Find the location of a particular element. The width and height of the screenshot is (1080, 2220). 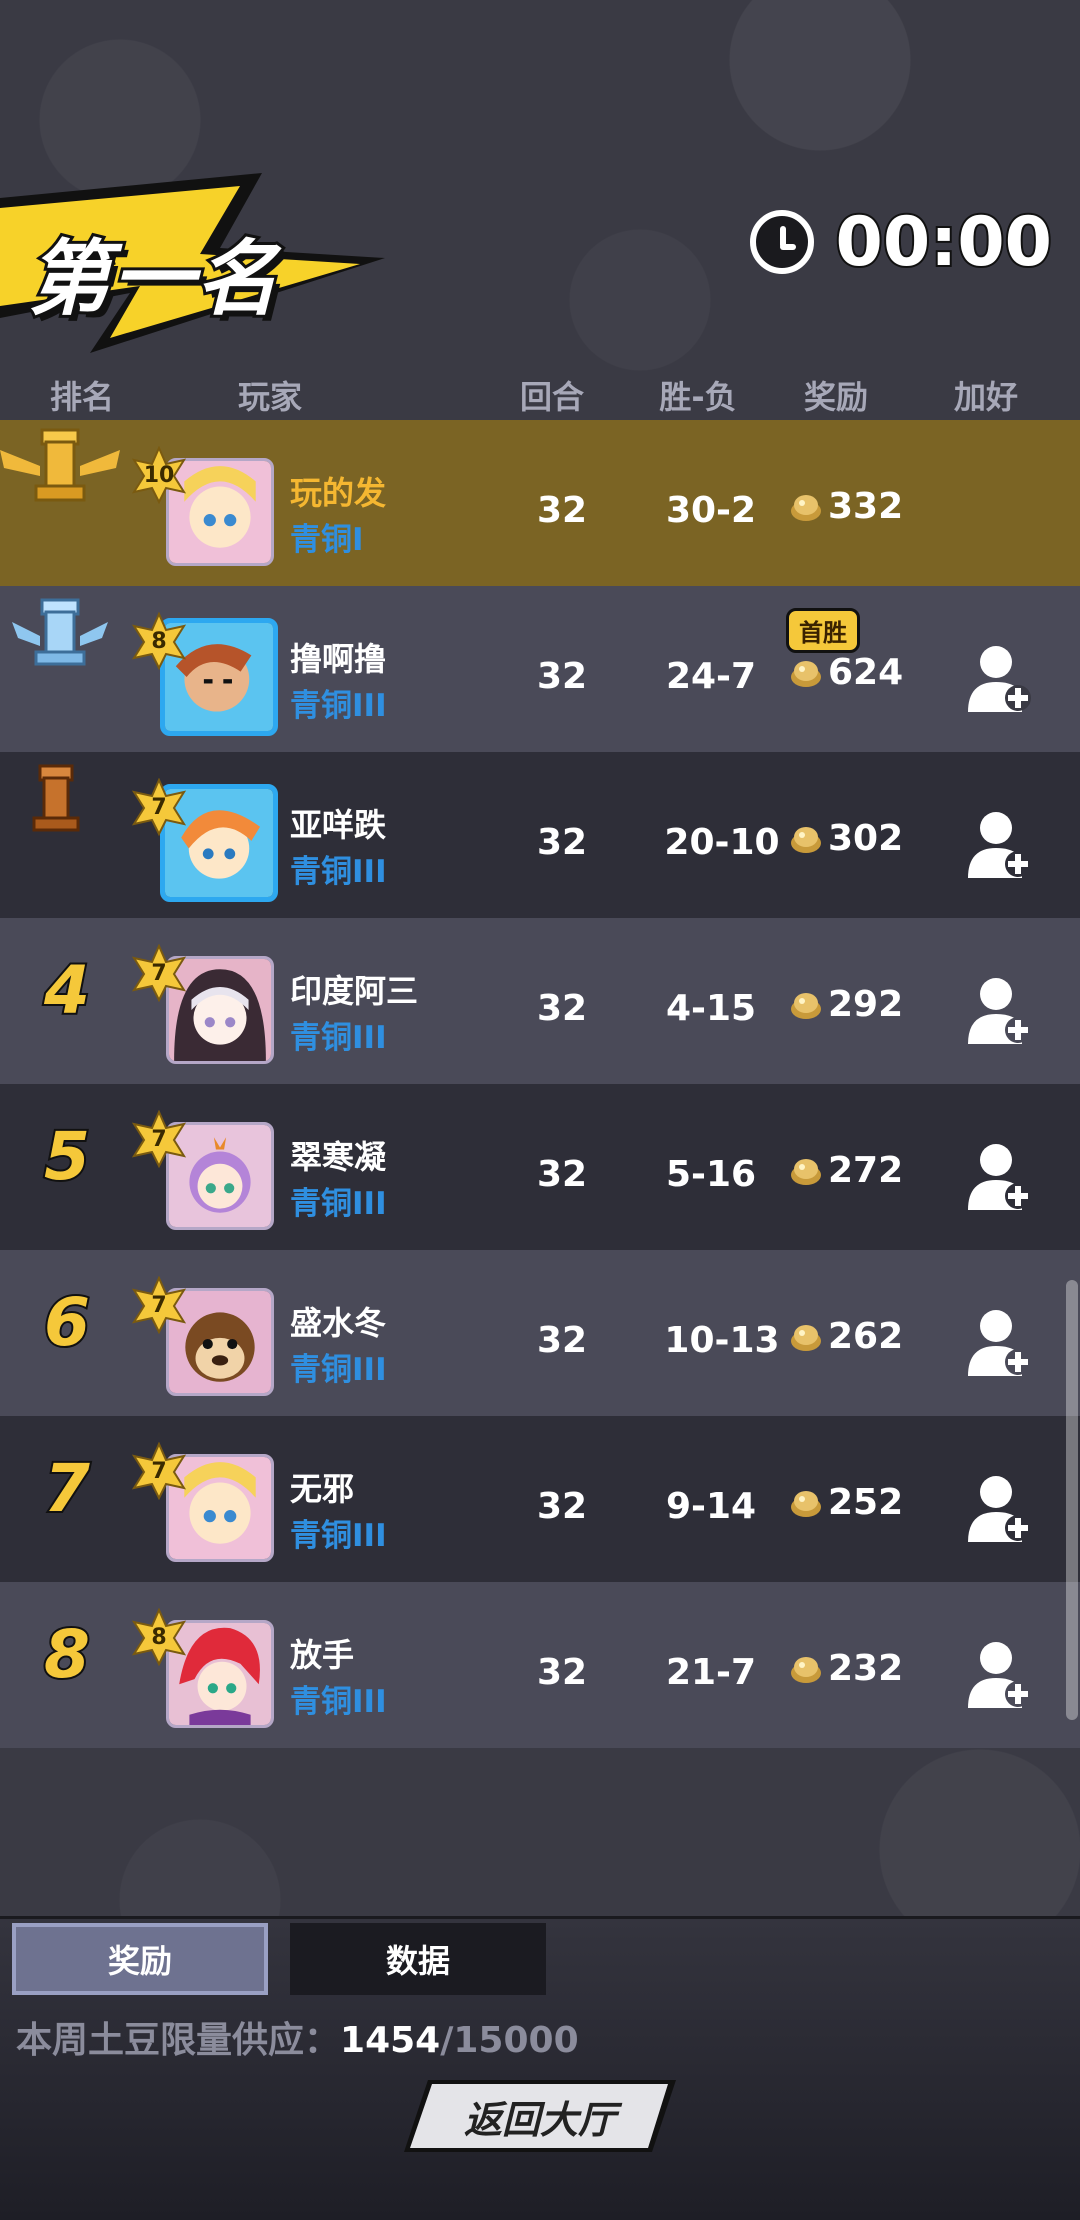

timer: 00:00 is located at coordinates (901, 242).